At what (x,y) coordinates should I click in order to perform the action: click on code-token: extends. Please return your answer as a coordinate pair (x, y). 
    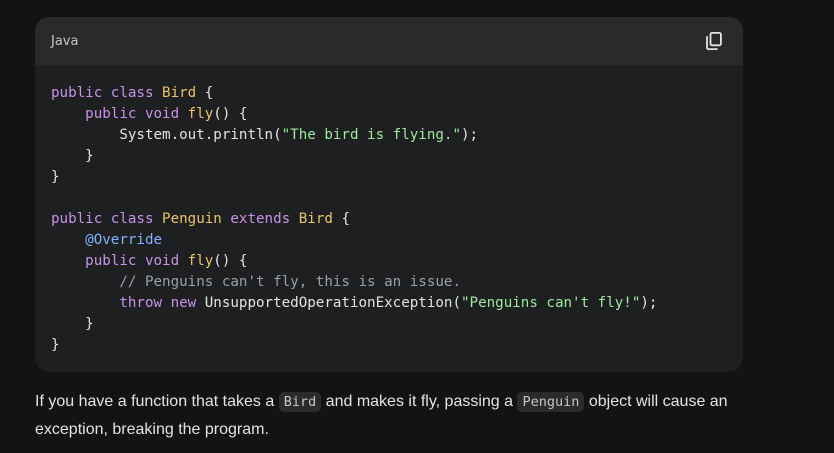
    Looking at the image, I should click on (264, 219).